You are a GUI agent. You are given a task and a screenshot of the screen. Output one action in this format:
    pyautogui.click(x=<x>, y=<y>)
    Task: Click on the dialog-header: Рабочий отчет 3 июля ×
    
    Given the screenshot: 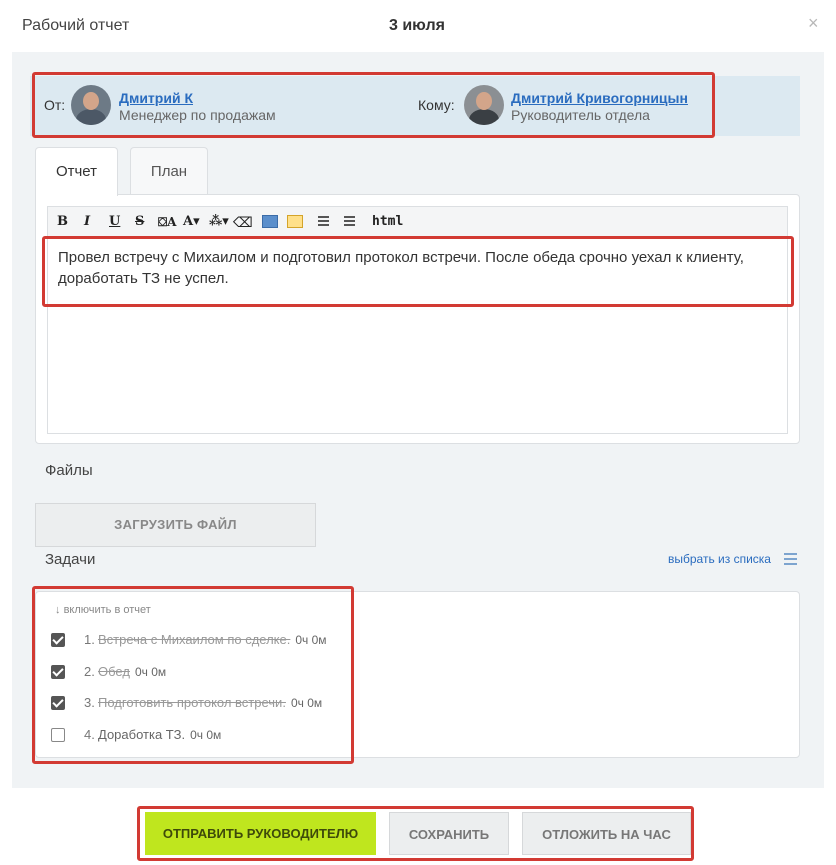 What is the action you would take?
    pyautogui.click(x=418, y=26)
    